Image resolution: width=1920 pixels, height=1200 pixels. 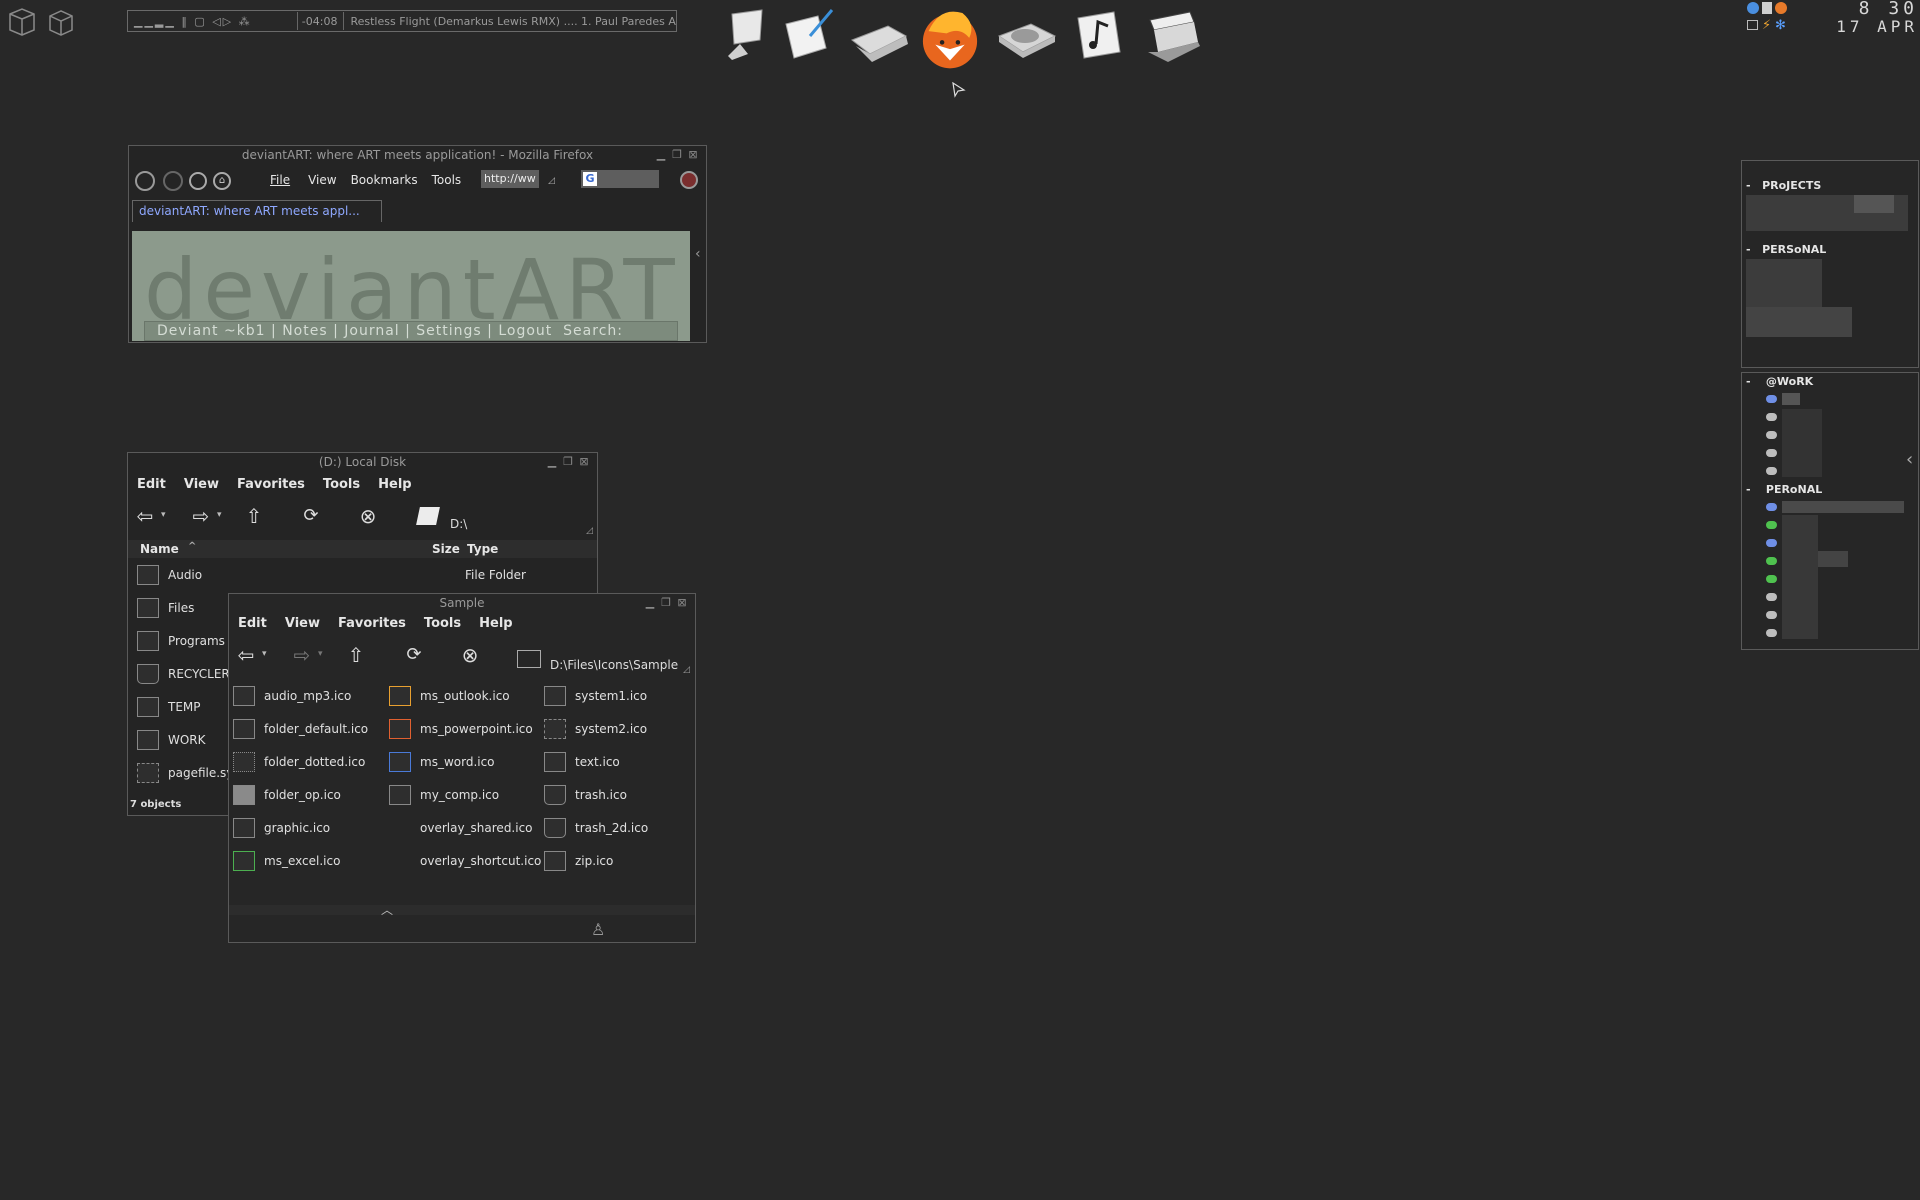 I want to click on list-item: TEMP, so click(x=169, y=707).